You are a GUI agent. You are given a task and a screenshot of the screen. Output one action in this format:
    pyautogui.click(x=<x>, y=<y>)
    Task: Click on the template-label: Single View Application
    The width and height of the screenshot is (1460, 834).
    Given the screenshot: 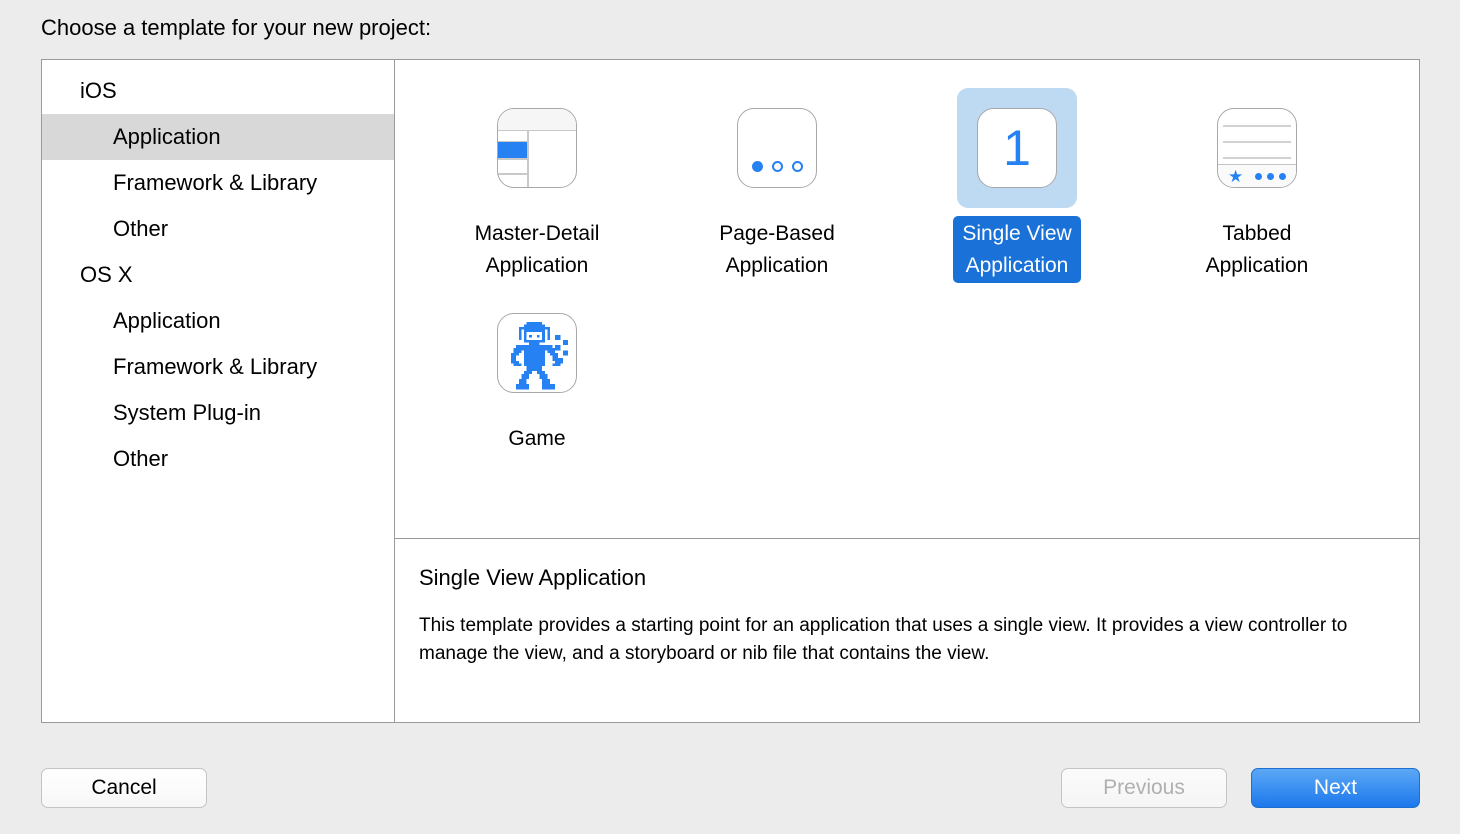 What is the action you would take?
    pyautogui.click(x=1017, y=249)
    